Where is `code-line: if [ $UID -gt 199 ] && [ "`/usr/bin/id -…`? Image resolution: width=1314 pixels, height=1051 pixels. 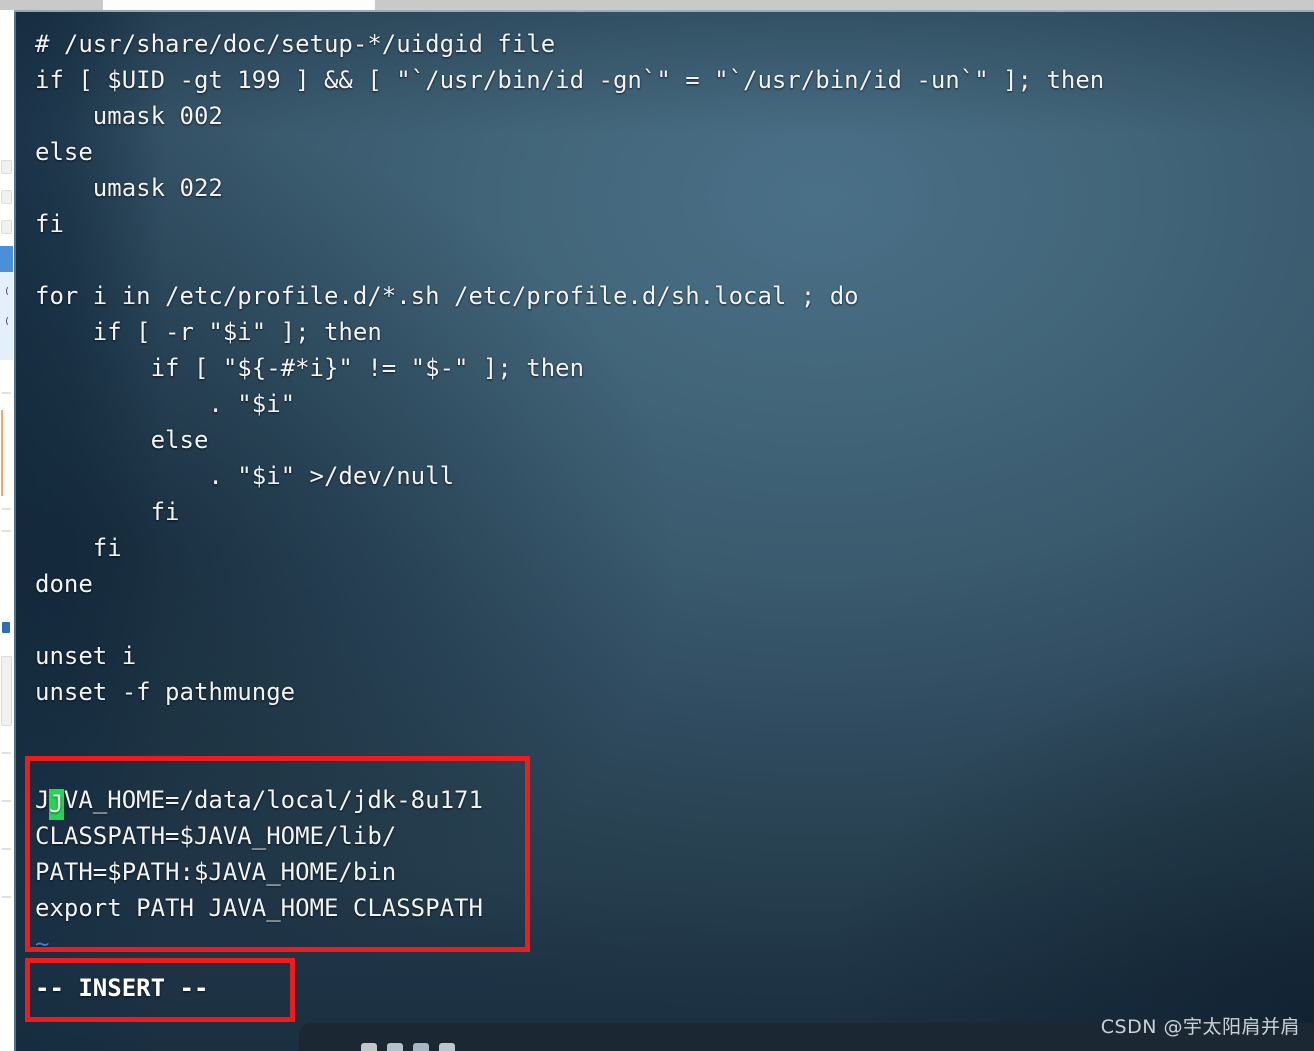 code-line: if [ $UID -gt 199 ] && [ "`/usr/bin/id -… is located at coordinates (570, 80).